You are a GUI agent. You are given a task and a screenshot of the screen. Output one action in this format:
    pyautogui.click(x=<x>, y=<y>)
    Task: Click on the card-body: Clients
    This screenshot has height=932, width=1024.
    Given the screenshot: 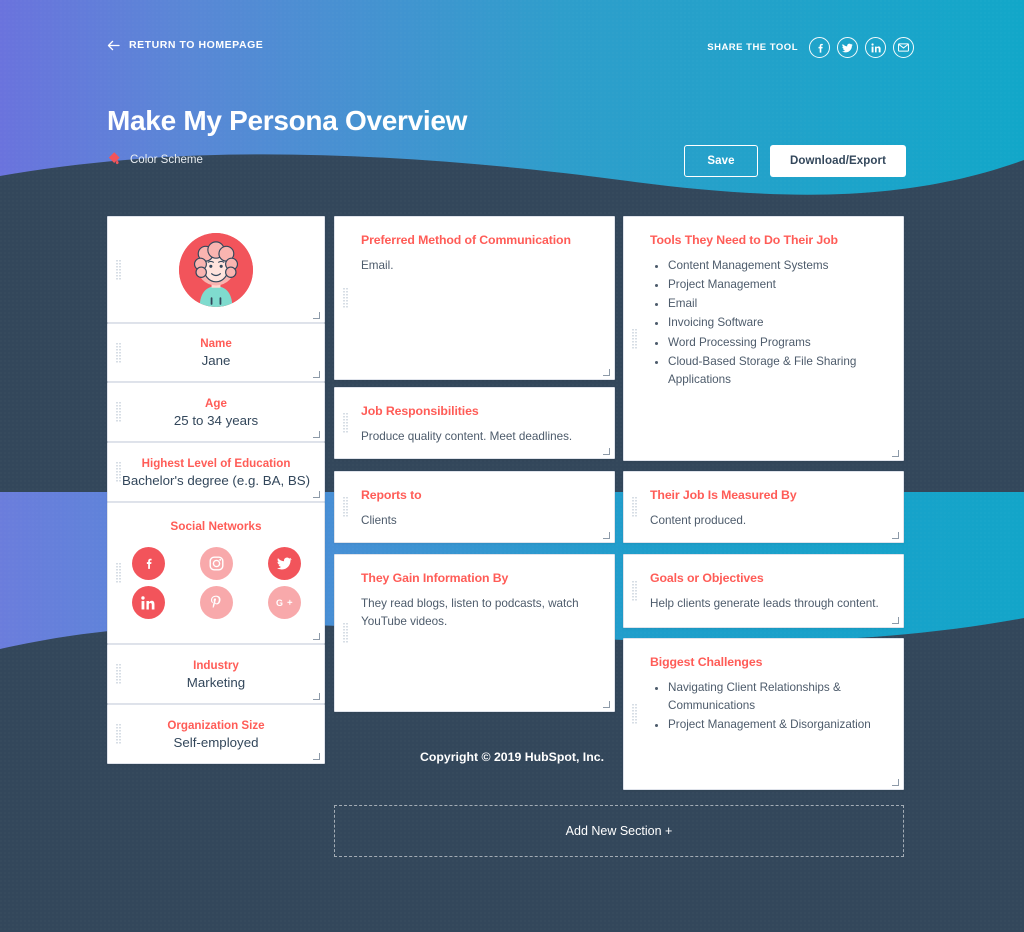 What is the action you would take?
    pyautogui.click(x=476, y=521)
    